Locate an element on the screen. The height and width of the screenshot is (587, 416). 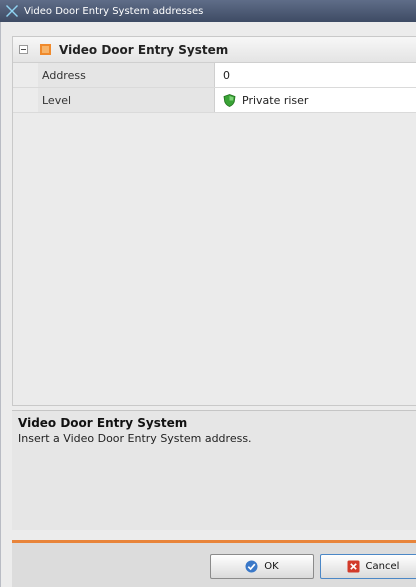
app-icon is located at coordinates (12, 11).